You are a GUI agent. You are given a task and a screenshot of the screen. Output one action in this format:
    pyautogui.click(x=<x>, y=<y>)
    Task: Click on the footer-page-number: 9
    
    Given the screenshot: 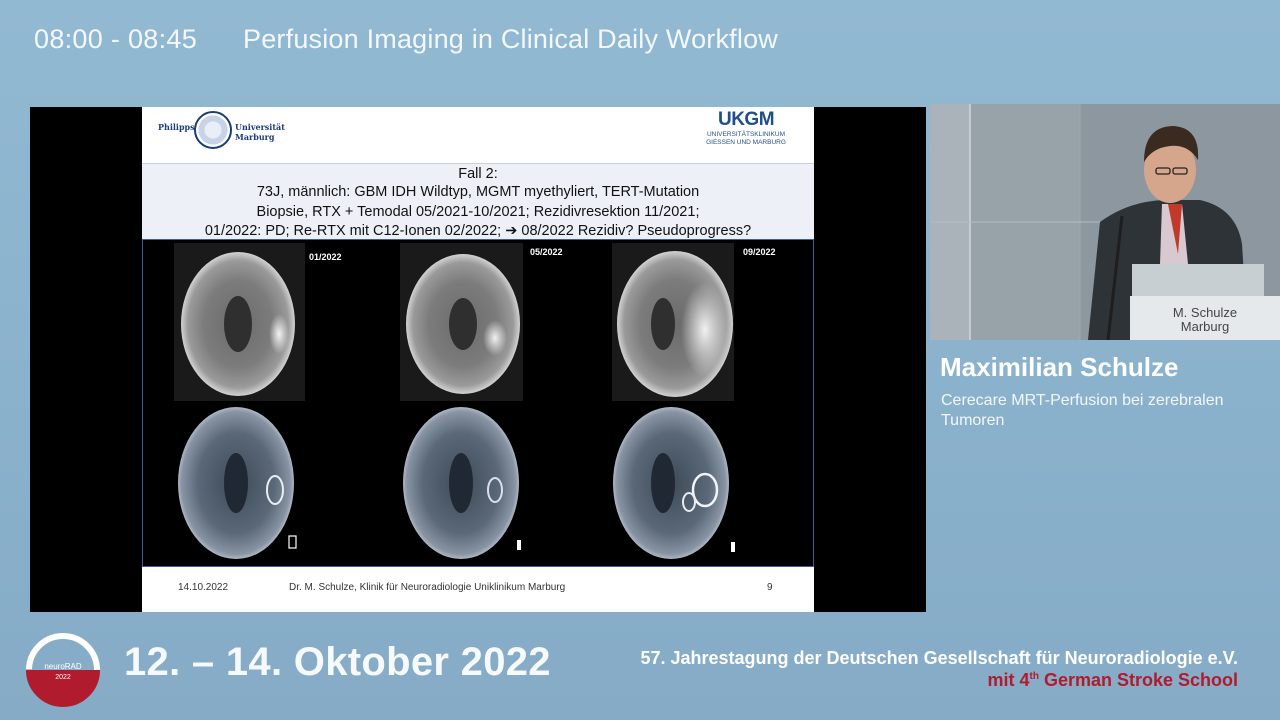 What is the action you would take?
    pyautogui.click(x=770, y=587)
    